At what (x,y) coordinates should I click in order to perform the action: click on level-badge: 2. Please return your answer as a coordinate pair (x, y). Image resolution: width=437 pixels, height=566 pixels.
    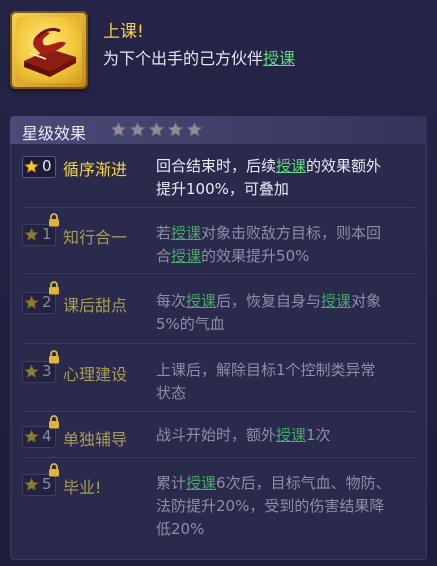
    Looking at the image, I should click on (40, 297).